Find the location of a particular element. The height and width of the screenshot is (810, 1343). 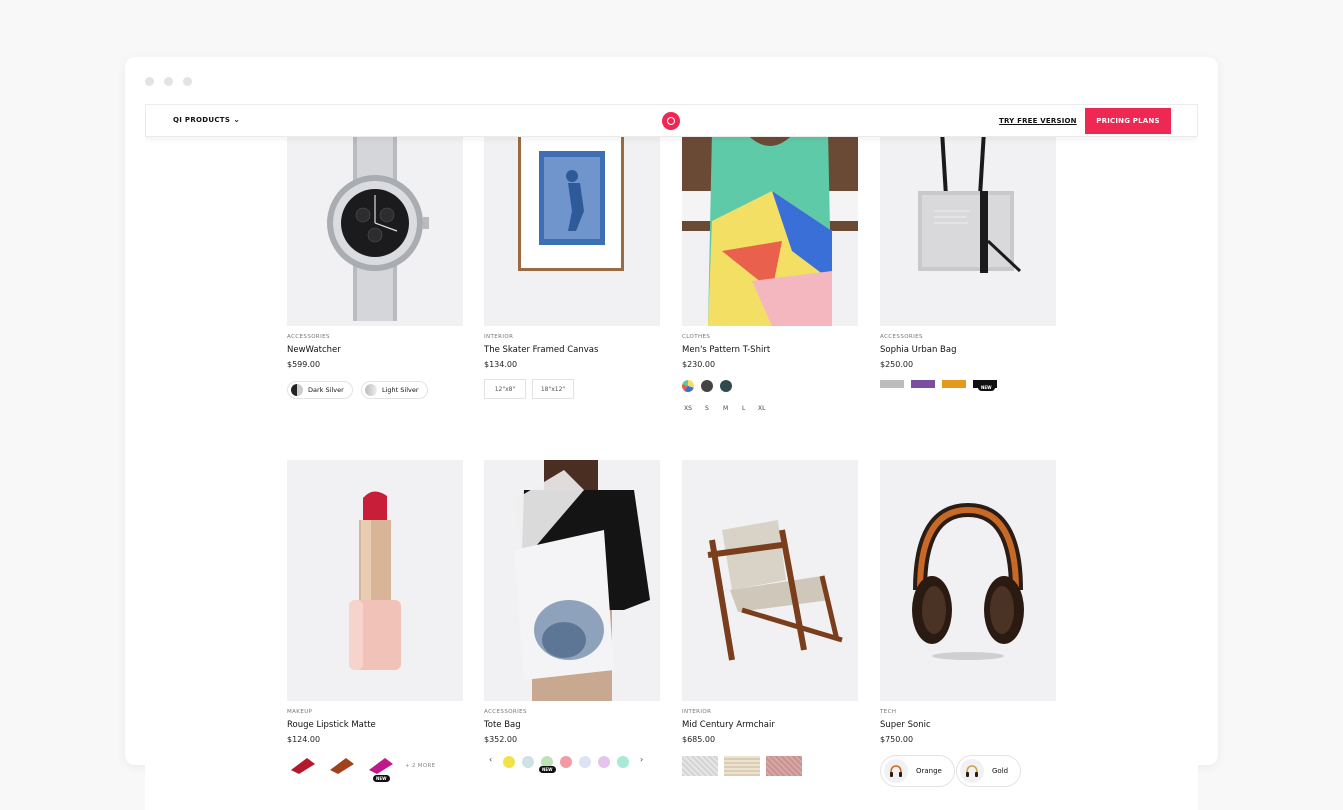

size-option: M is located at coordinates (725, 408).